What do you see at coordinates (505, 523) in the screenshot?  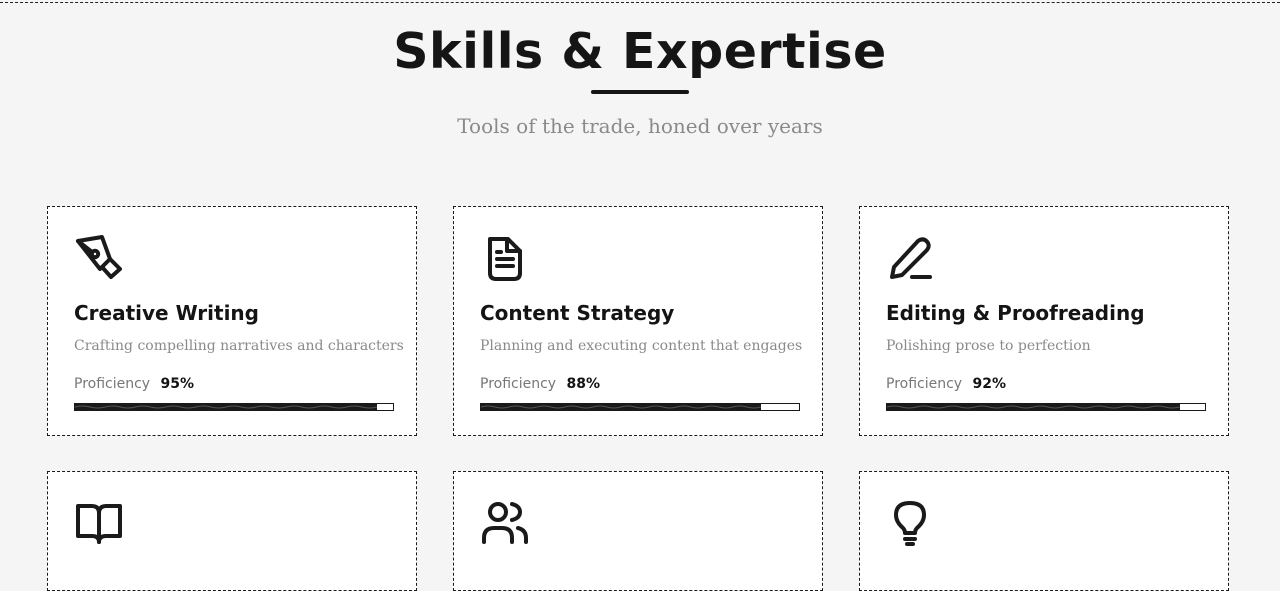 I see `users-icon` at bounding box center [505, 523].